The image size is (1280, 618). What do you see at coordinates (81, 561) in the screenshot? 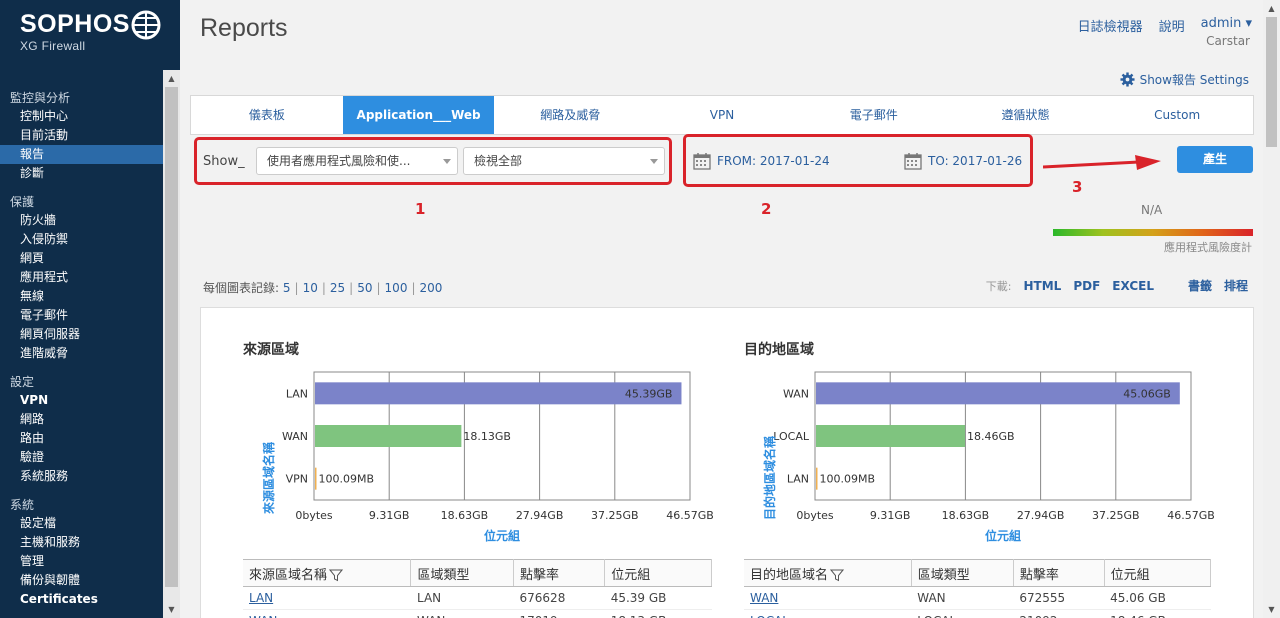
I see `sidebar-item: 管理` at bounding box center [81, 561].